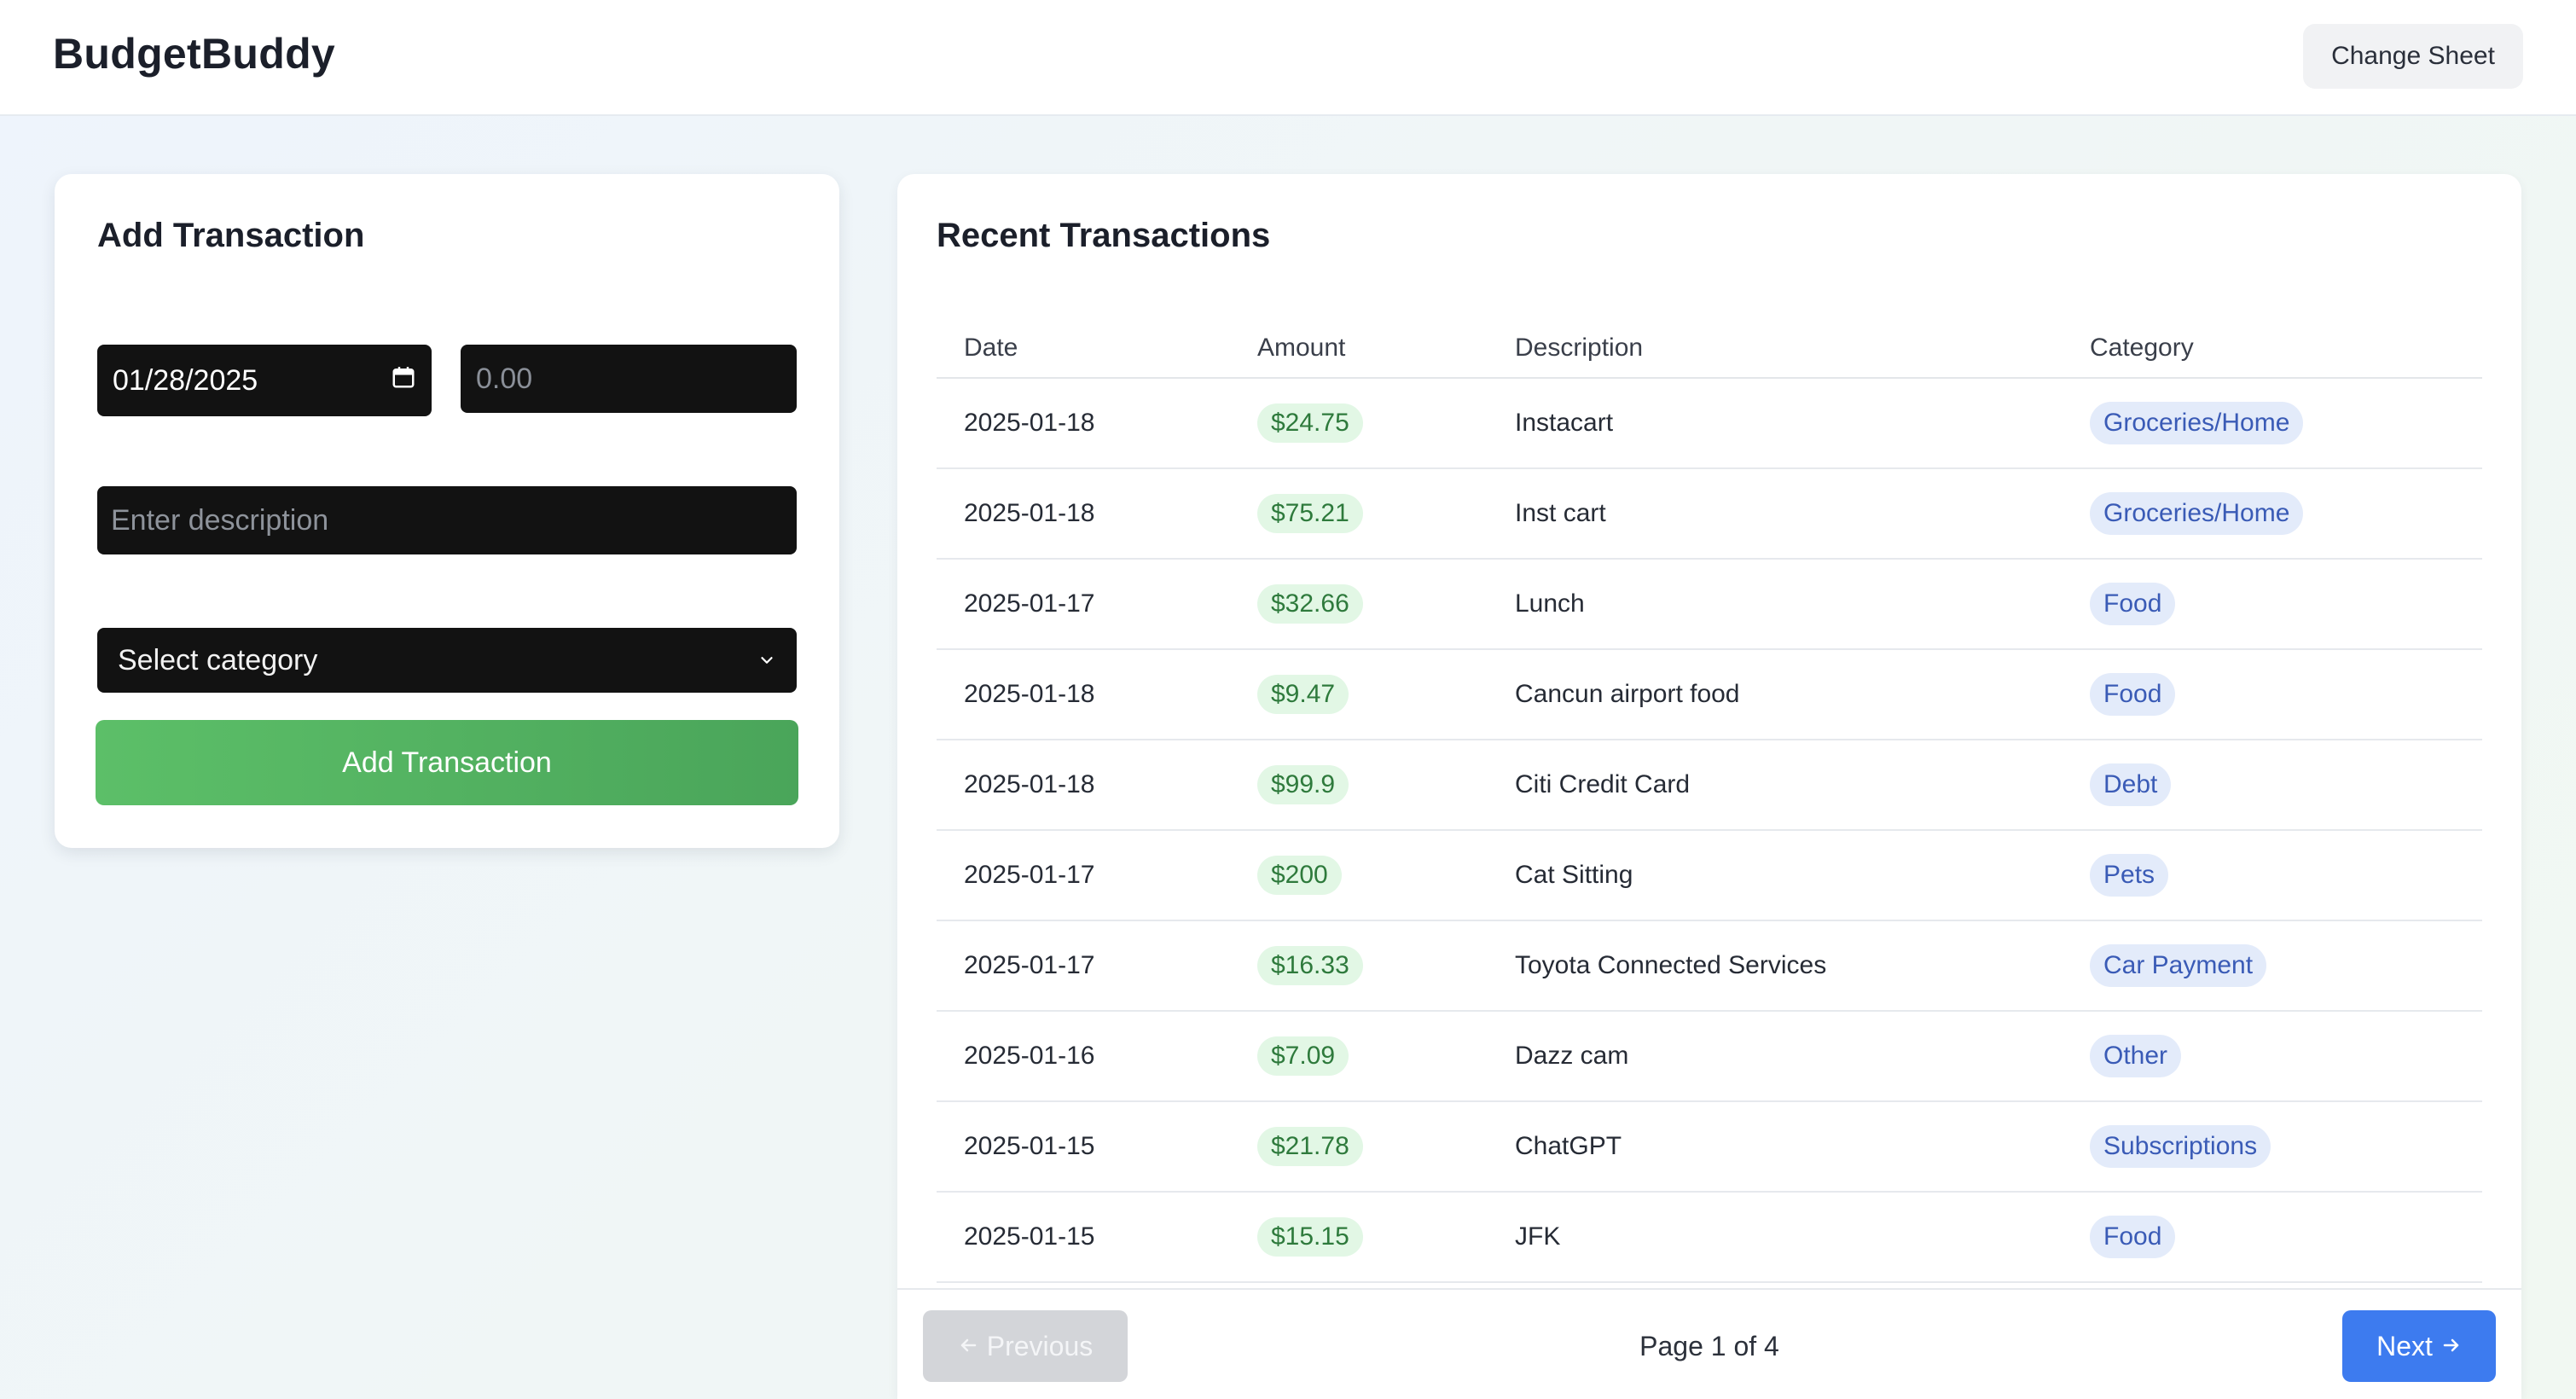 This screenshot has width=2576, height=1399. I want to click on pagination-bar: Previous Page 1 of 4 Next, so click(1709, 1343).